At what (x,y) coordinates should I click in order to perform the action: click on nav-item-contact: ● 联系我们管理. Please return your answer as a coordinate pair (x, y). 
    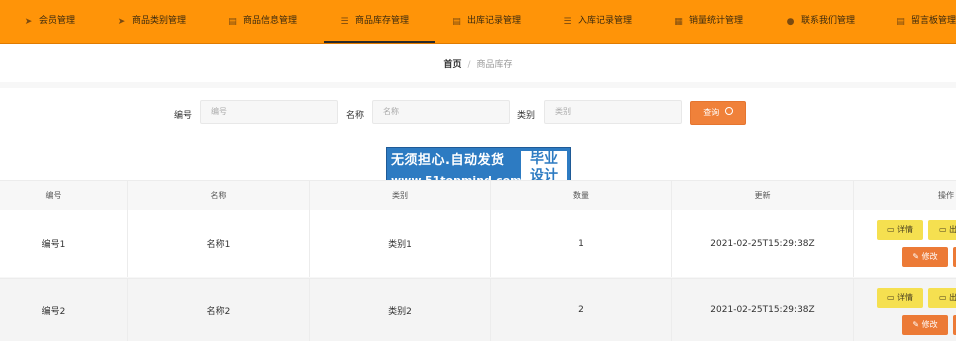
    Looking at the image, I should click on (820, 21).